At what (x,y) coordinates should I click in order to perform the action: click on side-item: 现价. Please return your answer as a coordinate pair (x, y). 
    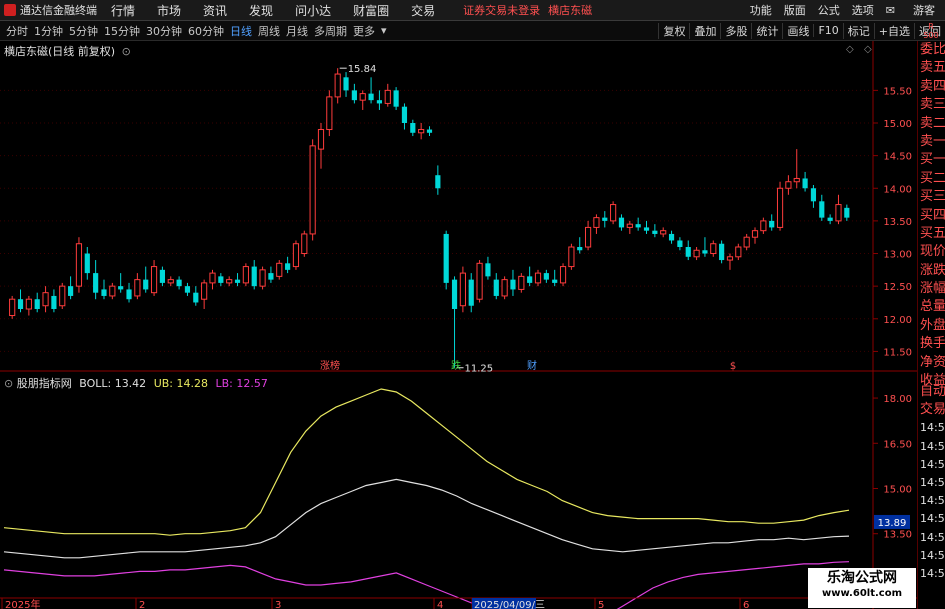
    Looking at the image, I should click on (931, 252).